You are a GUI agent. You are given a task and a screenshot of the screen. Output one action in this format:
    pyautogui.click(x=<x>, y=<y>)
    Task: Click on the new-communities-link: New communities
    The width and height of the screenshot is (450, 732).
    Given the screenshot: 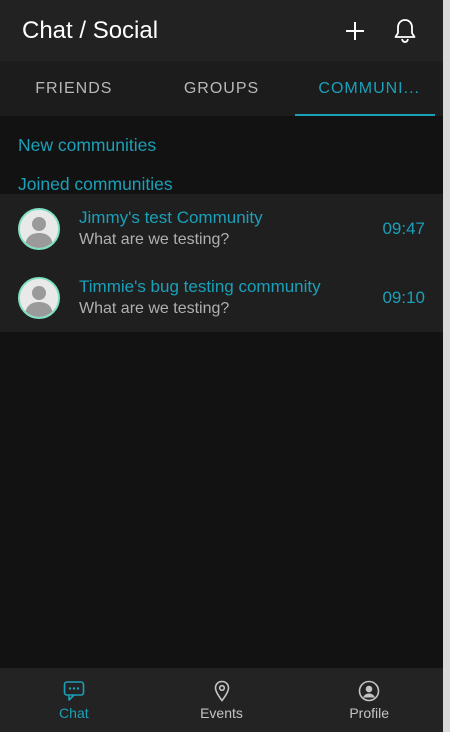 What is the action you would take?
    pyautogui.click(x=221, y=145)
    